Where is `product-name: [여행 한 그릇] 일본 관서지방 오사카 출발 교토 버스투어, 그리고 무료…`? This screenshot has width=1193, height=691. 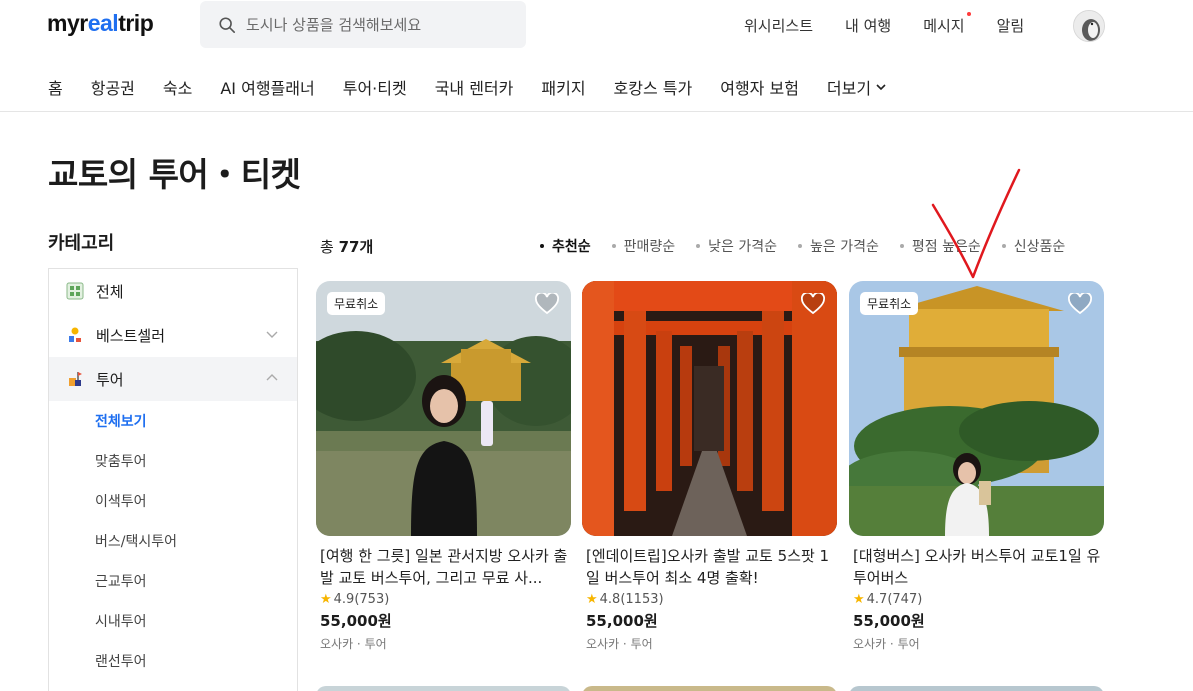
product-name: [여행 한 그릇] 일본 관서지방 오사카 출발 교토 버스투어, 그리고 무료… is located at coordinates (443, 567).